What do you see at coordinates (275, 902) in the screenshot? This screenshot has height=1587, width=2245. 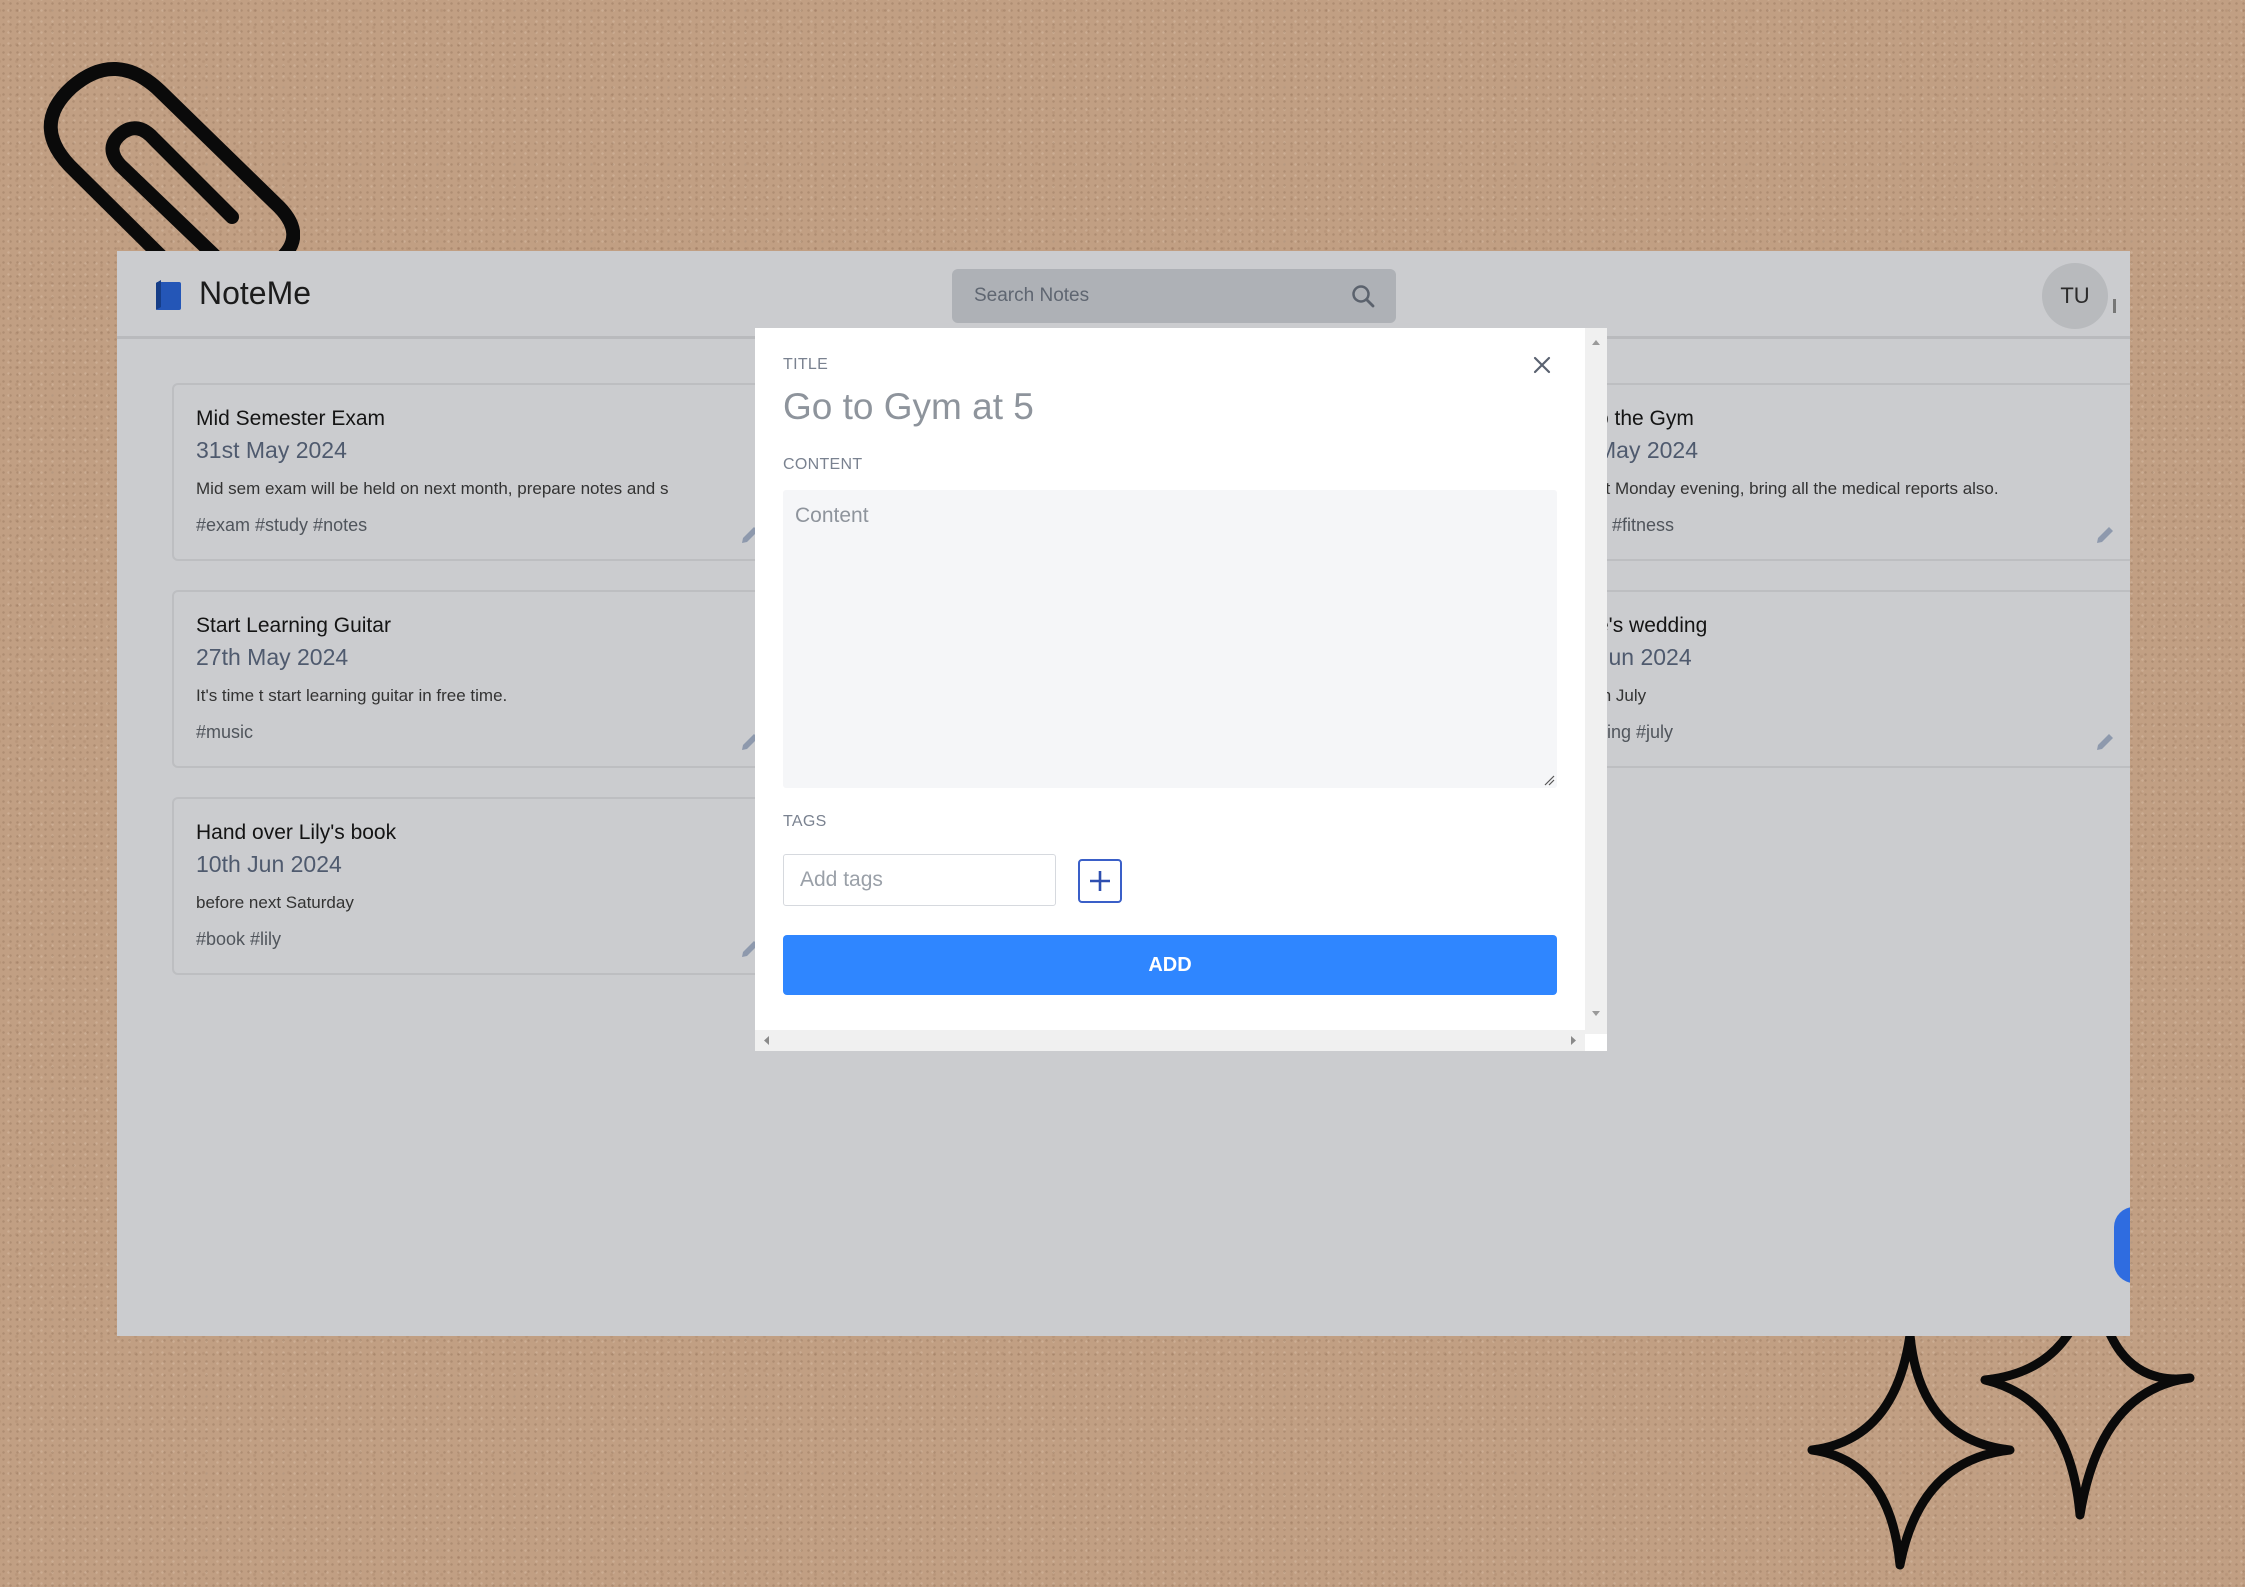 I see `note-content: before next Saturday` at bounding box center [275, 902].